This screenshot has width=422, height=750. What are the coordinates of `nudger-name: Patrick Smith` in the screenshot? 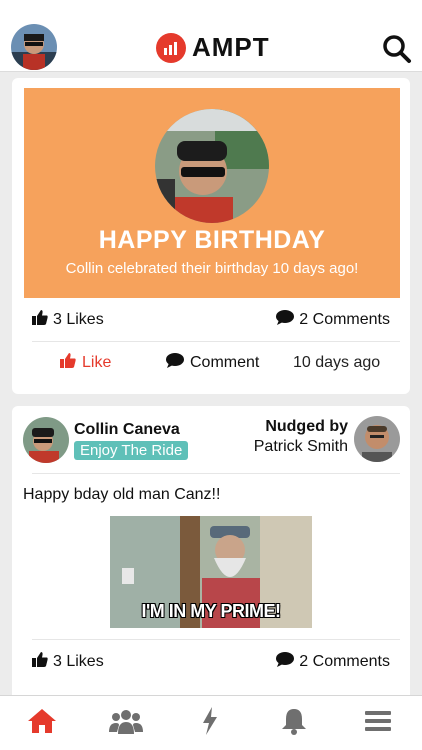 It's located at (301, 447).